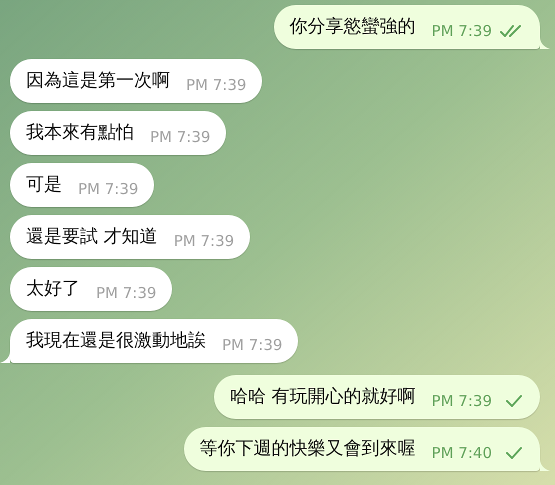  Describe the element at coordinates (353, 27) in the screenshot. I see `message-text: 你分享慾蠻強的` at that location.